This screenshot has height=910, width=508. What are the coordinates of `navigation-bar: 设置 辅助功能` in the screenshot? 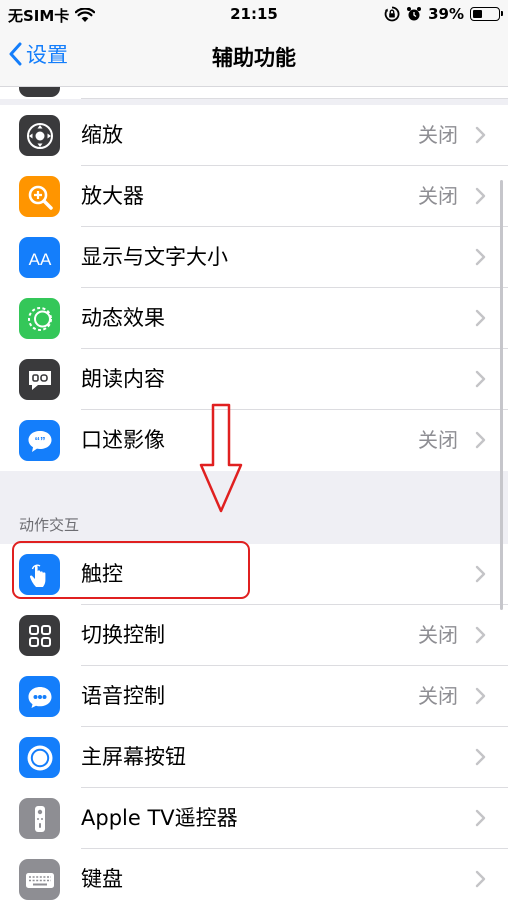 It's located at (254, 57).